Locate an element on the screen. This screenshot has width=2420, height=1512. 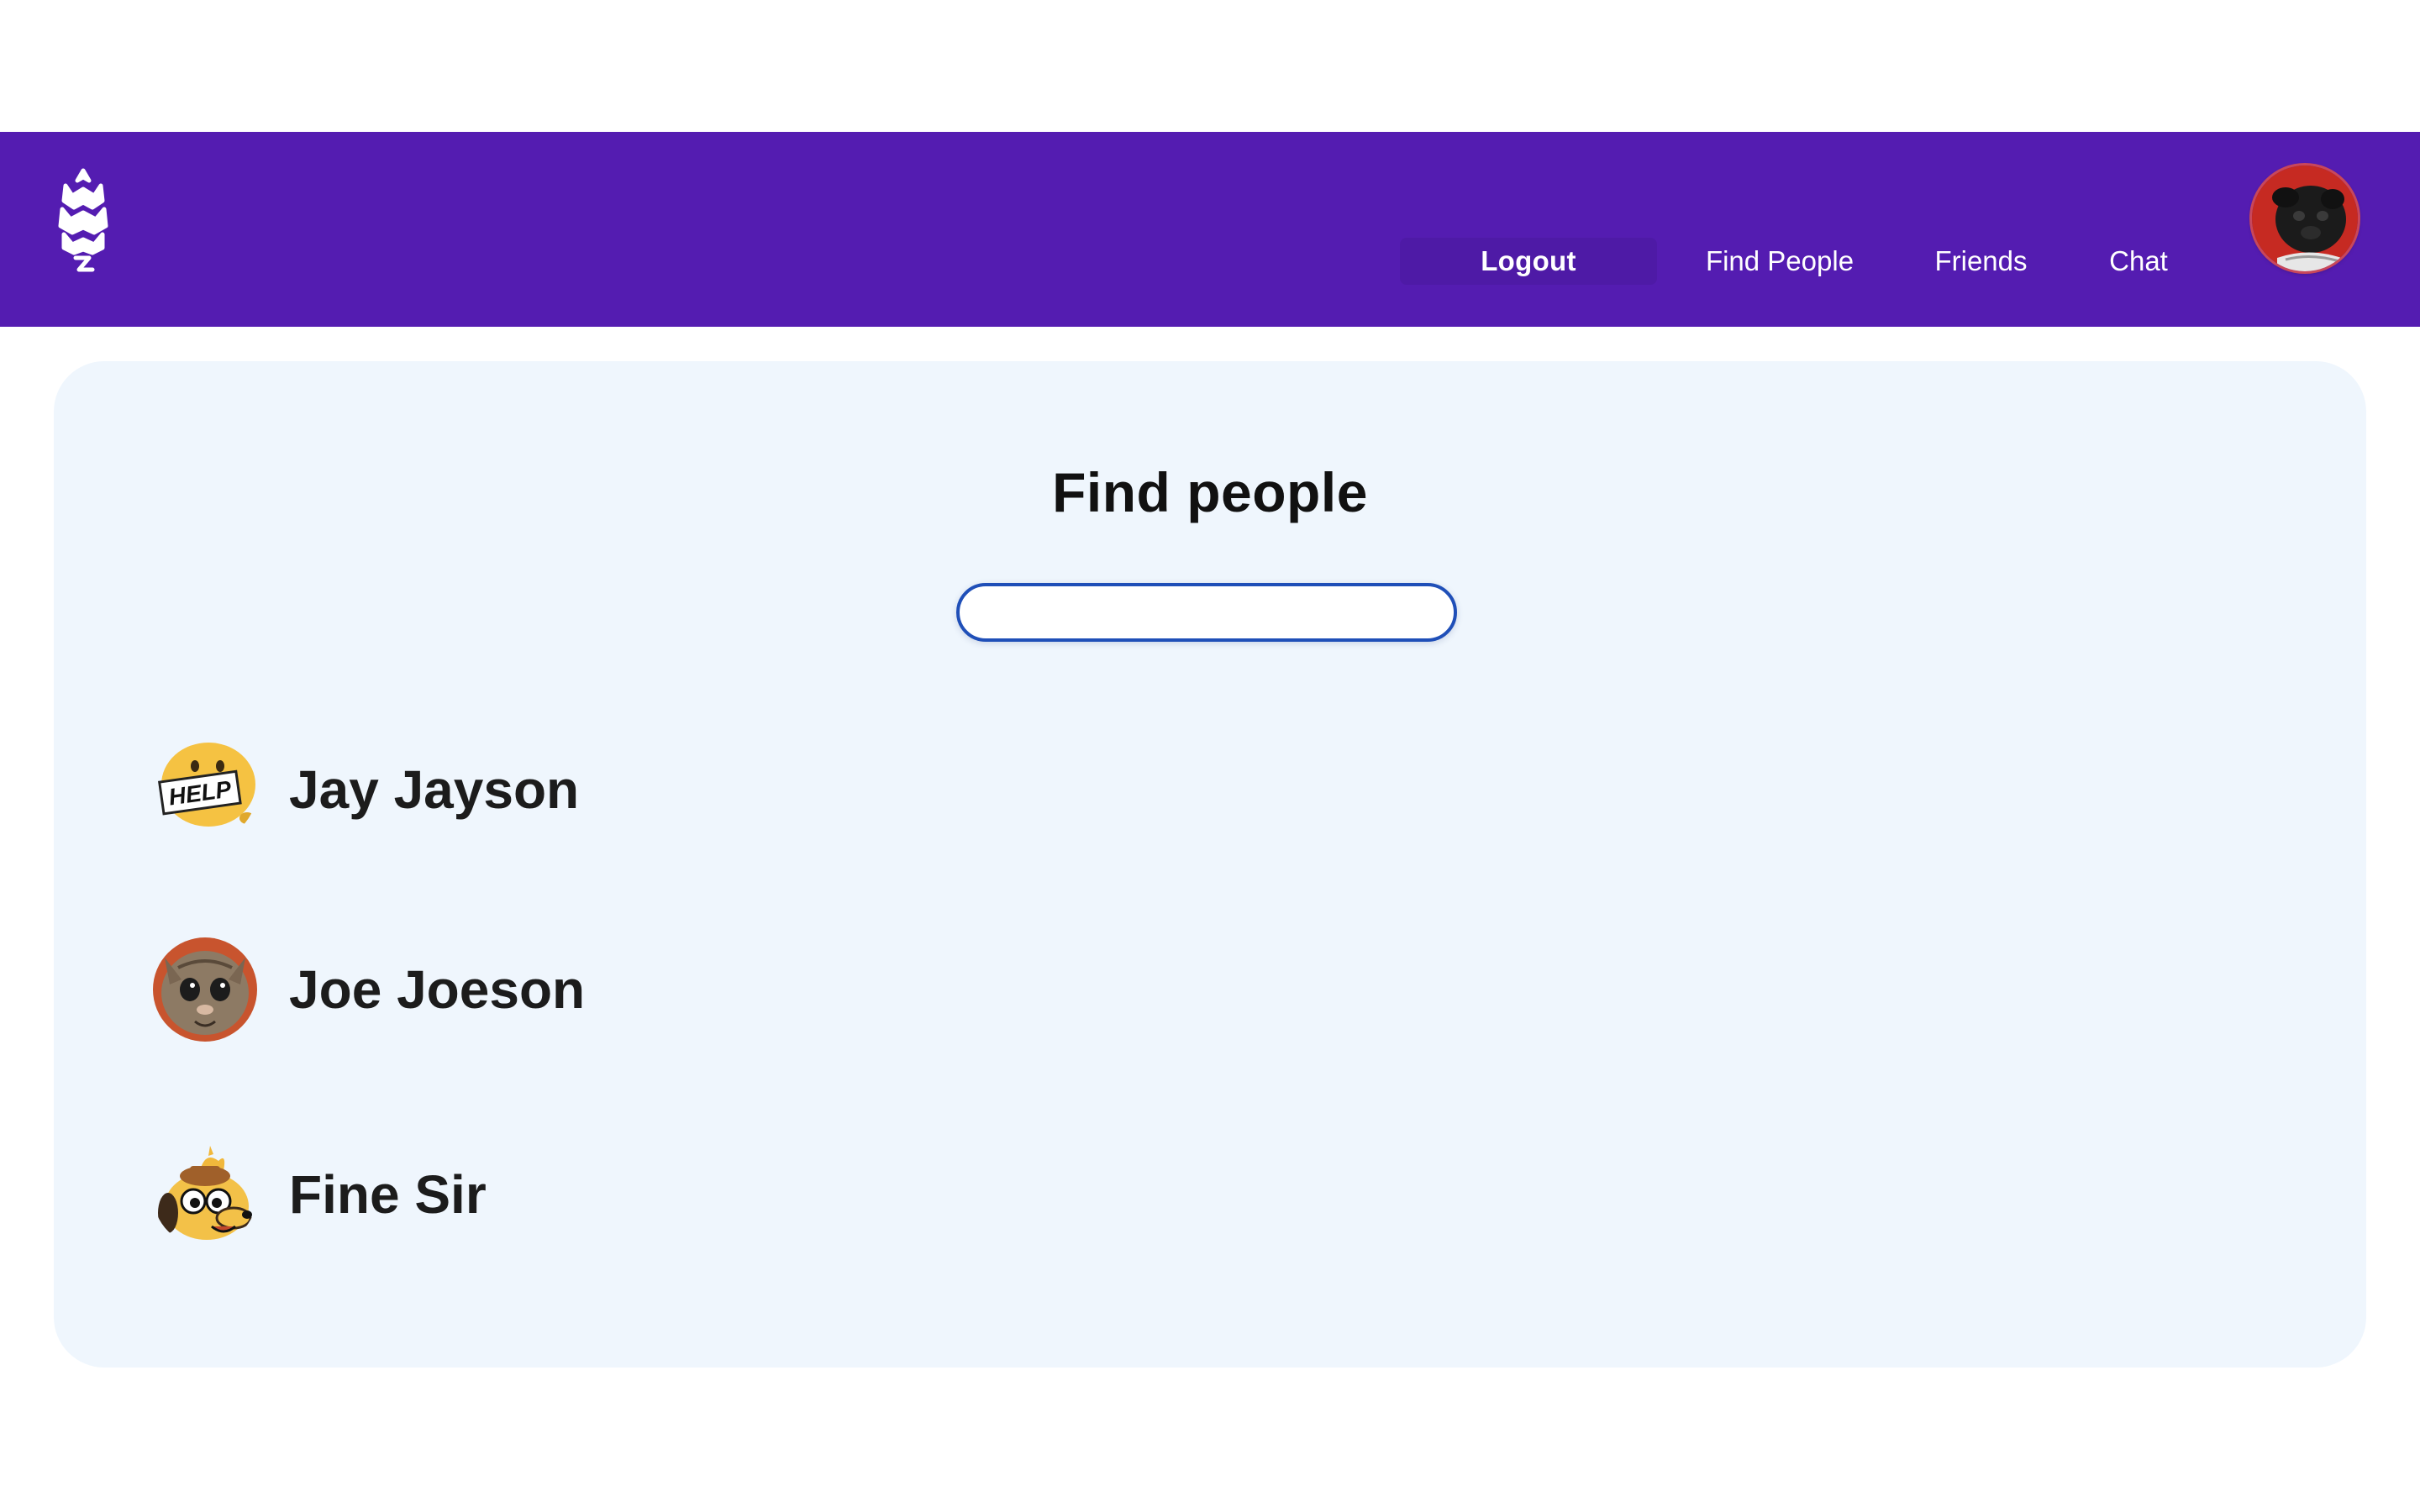
person-name: Jay Jayson is located at coordinates (435, 789).